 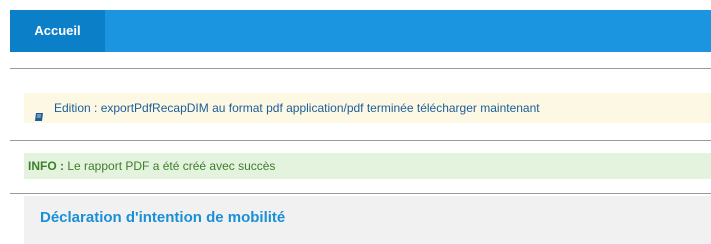 What do you see at coordinates (39, 112) in the screenshot?
I see `document-icon` at bounding box center [39, 112].